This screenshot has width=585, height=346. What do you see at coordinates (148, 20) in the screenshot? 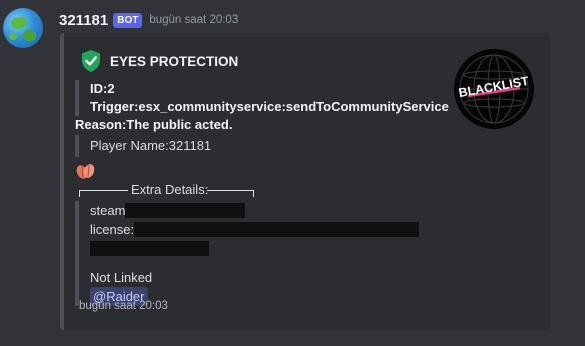
I see `message-header: 321181 BOT bugün saat 20:03` at bounding box center [148, 20].